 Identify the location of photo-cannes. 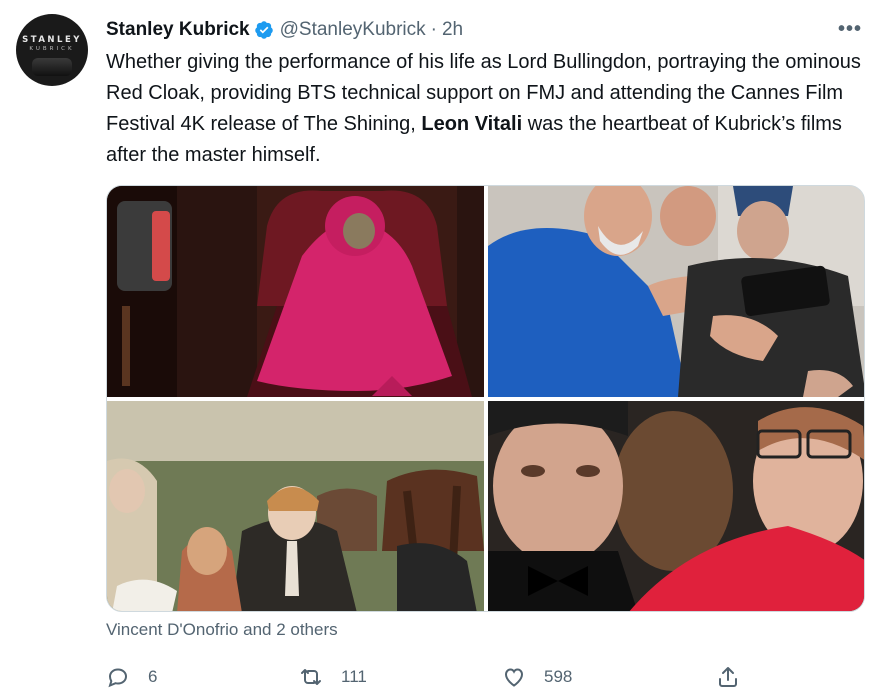
(676, 506).